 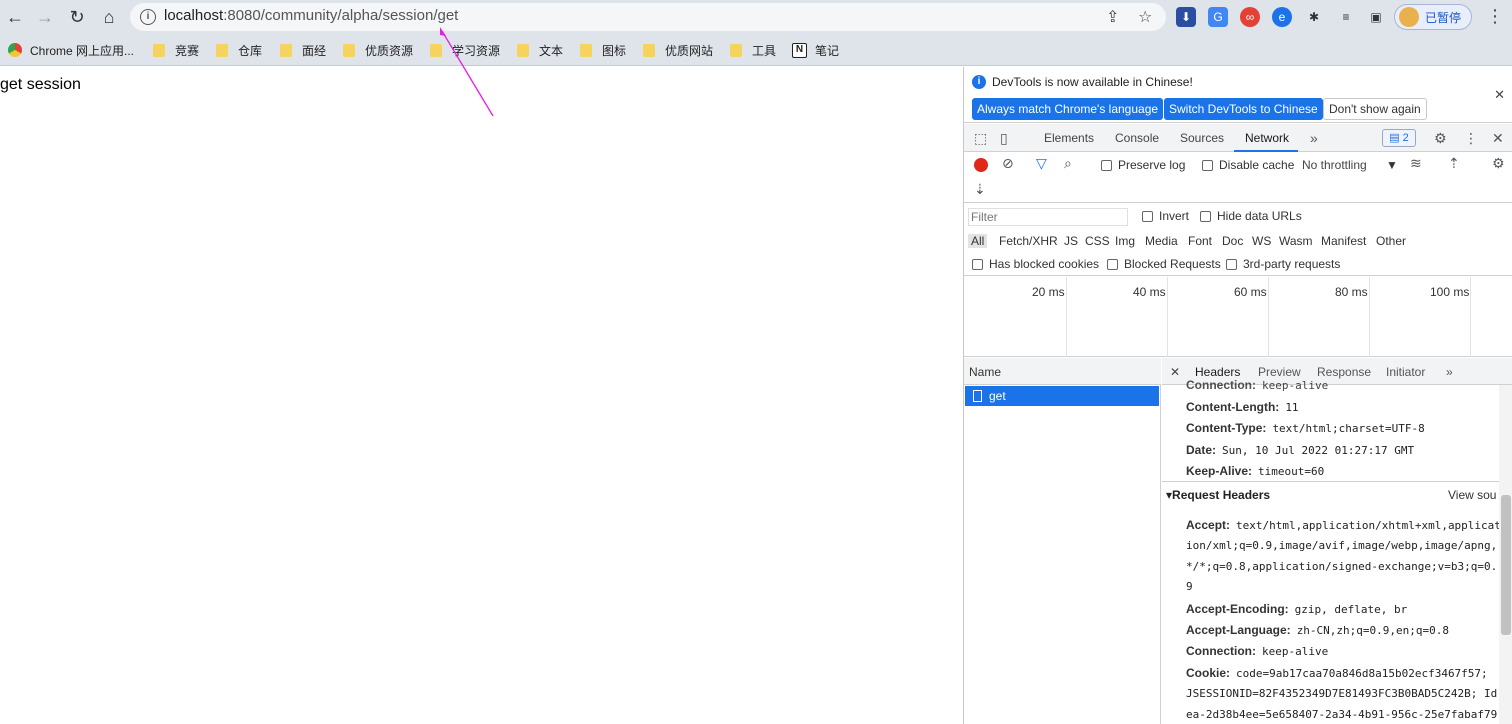 What do you see at coordinates (1506, 565) in the screenshot?
I see `scrollbar-thumb` at bounding box center [1506, 565].